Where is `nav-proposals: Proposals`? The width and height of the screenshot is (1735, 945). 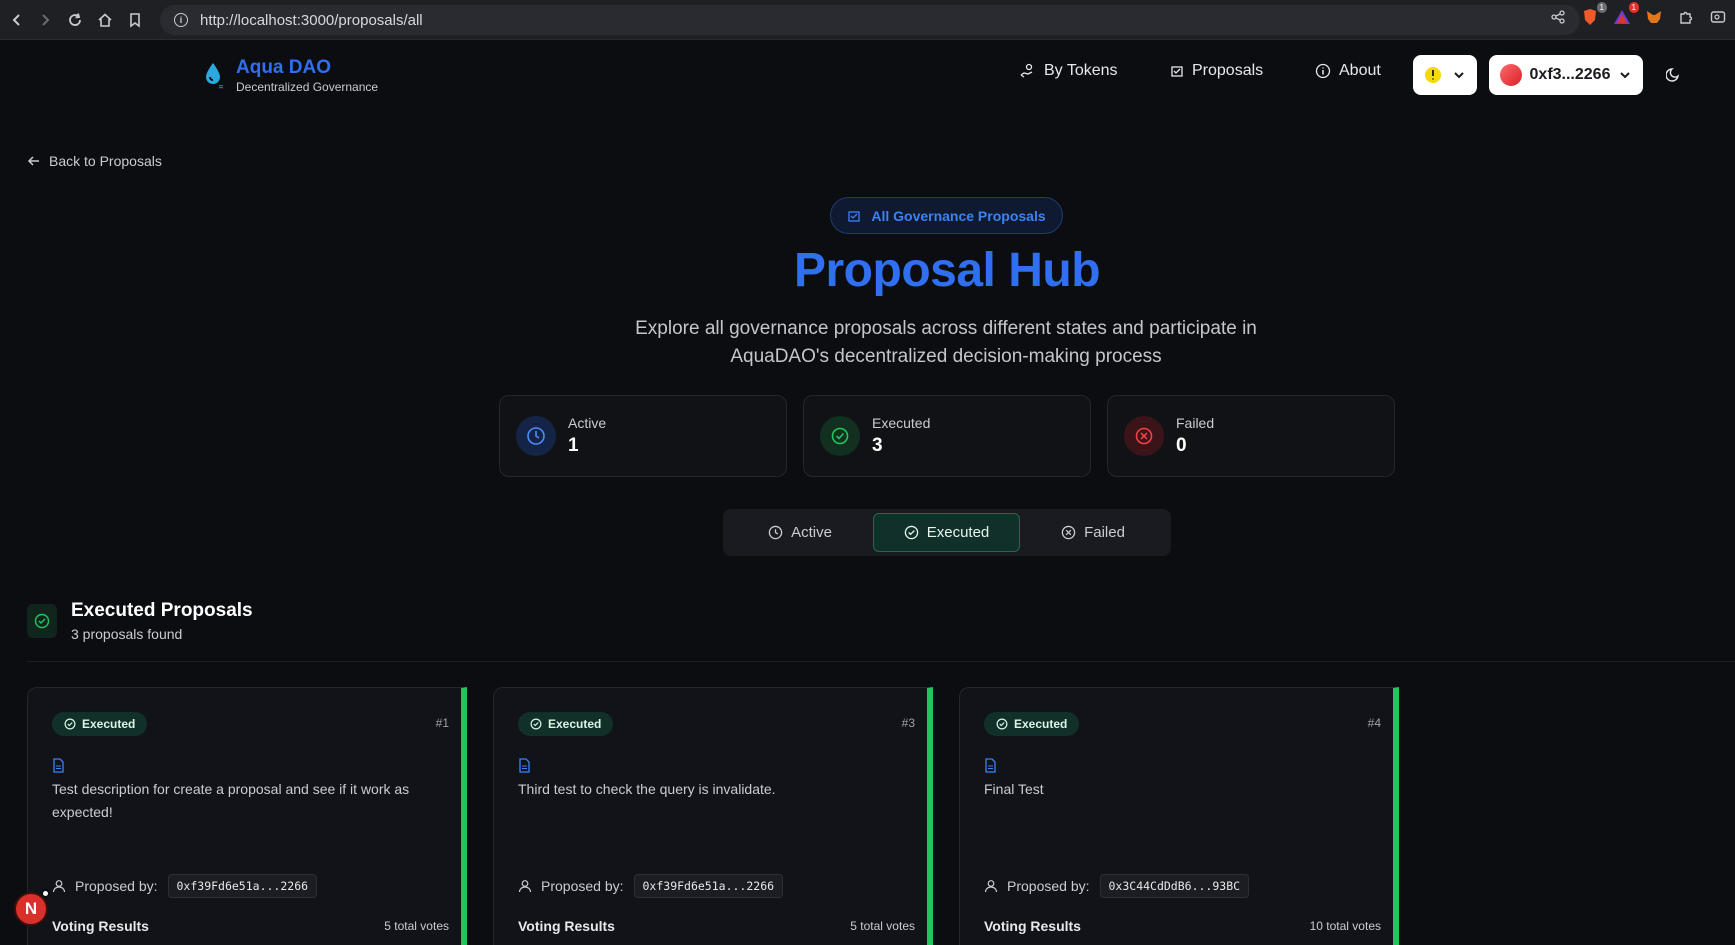
nav-proposals: Proposals is located at coordinates (1216, 71).